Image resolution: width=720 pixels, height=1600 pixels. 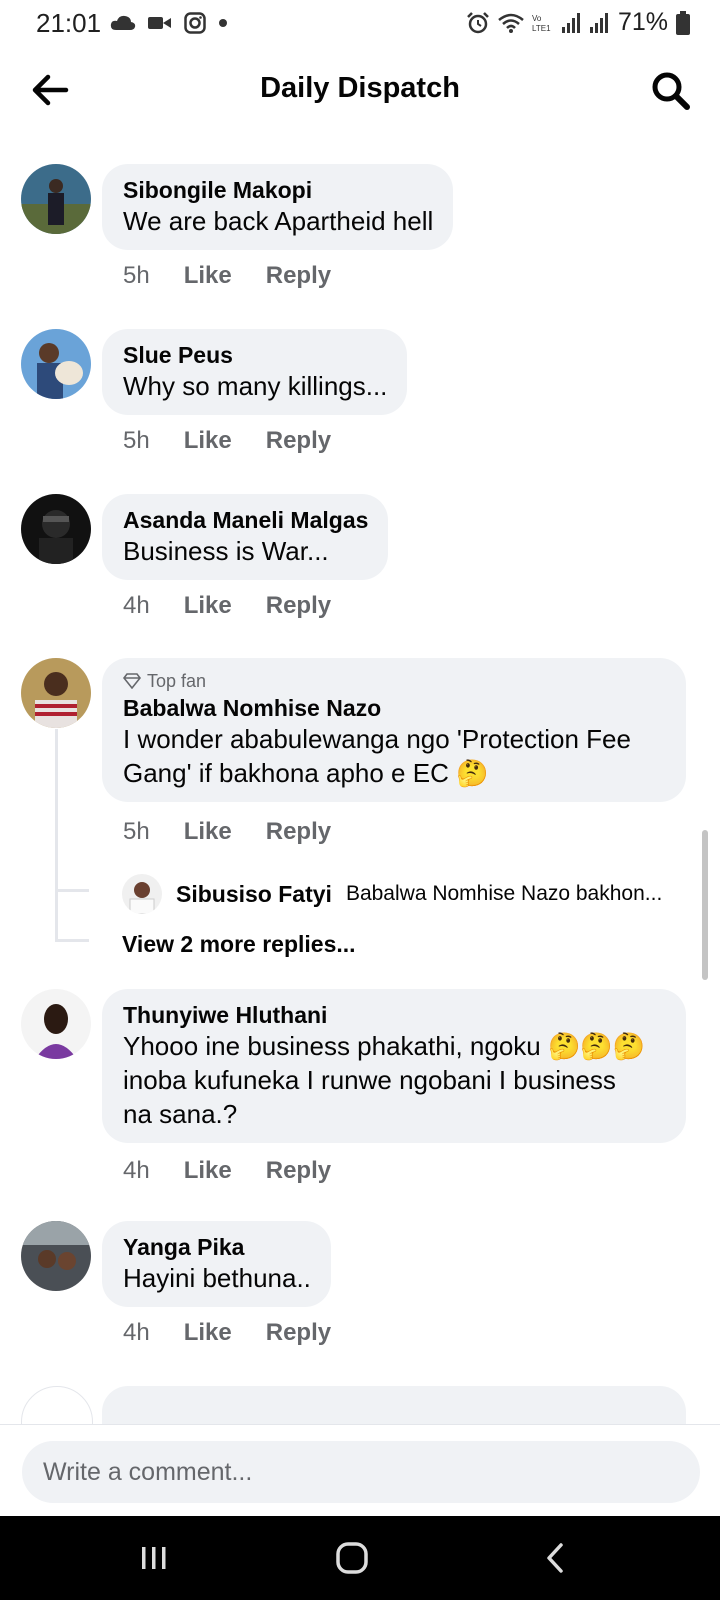 I want to click on svg-text: LTE1, so click(x=541, y=28).